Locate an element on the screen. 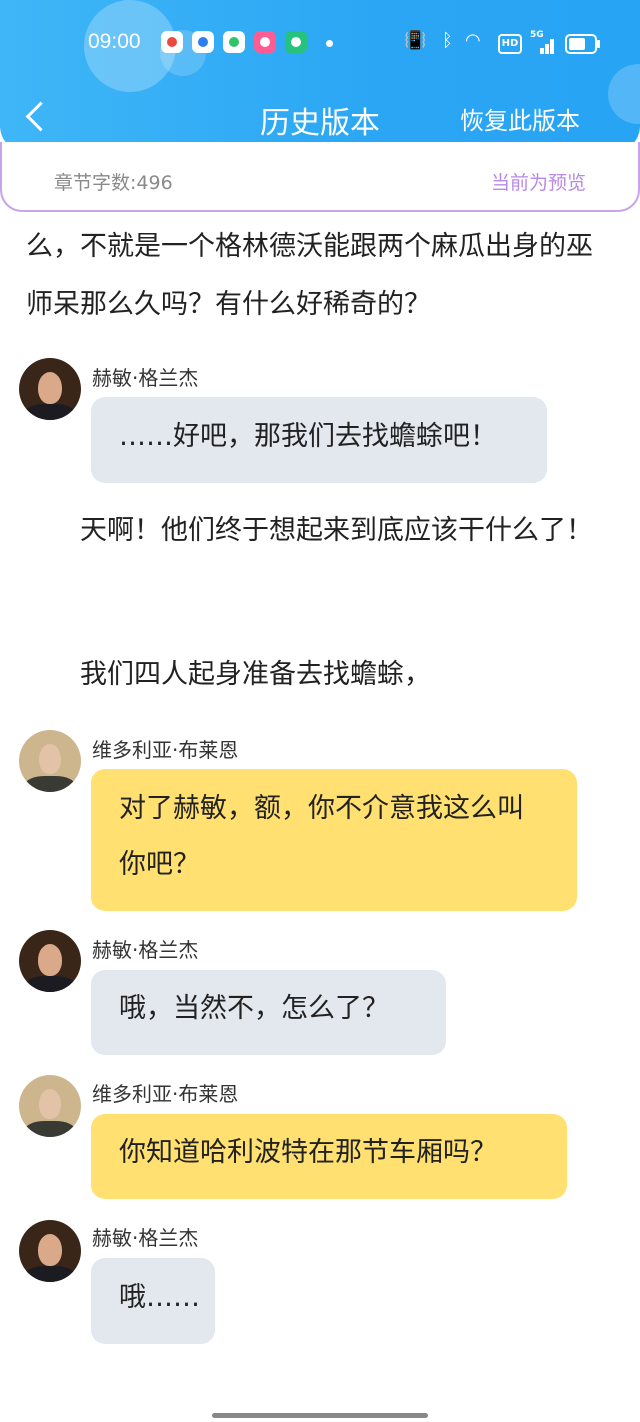  blue-app-icon is located at coordinates (203, 42).